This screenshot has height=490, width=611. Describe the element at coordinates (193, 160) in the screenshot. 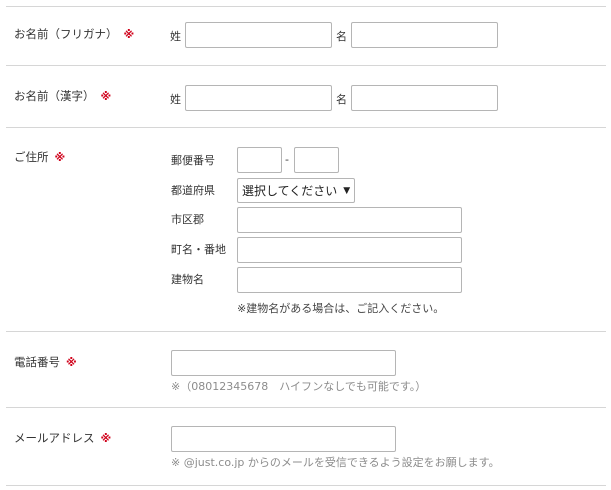

I see `postal-code-label: 郵便番号` at that location.